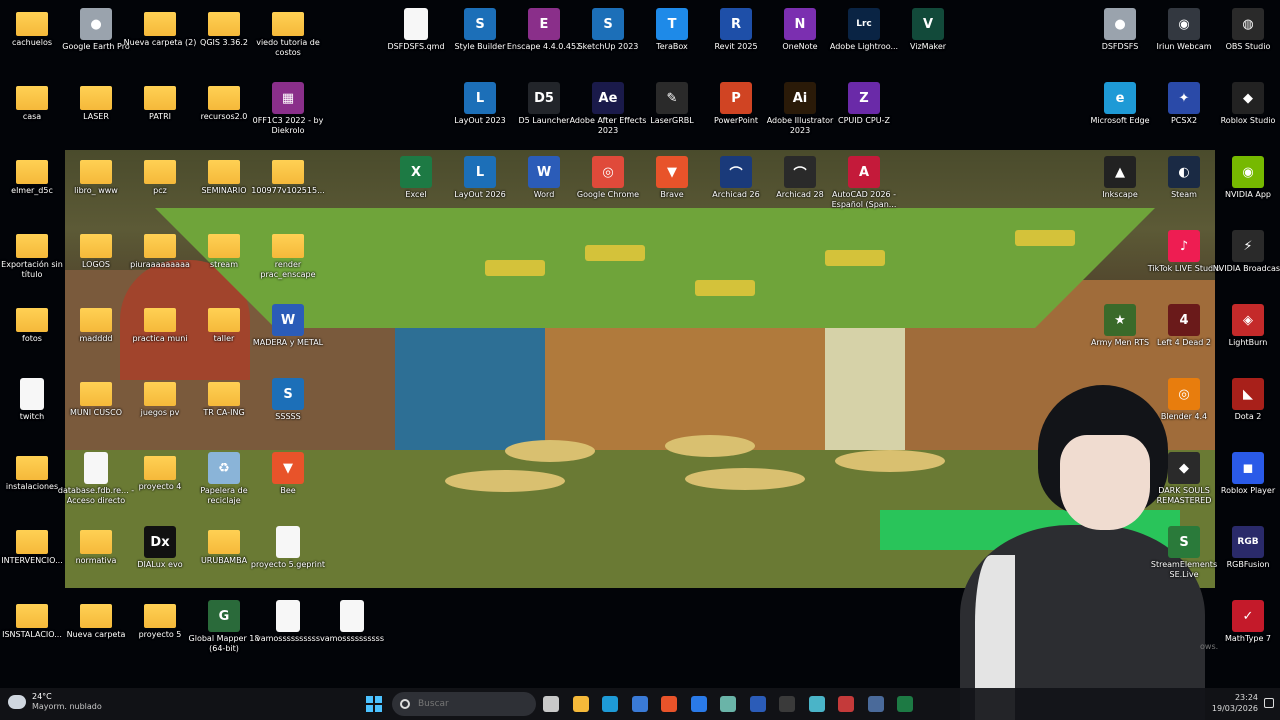 The width and height of the screenshot is (1280, 720). Describe the element at coordinates (224, 112) in the screenshot. I see `desktop-icon: recursos2.0` at that location.